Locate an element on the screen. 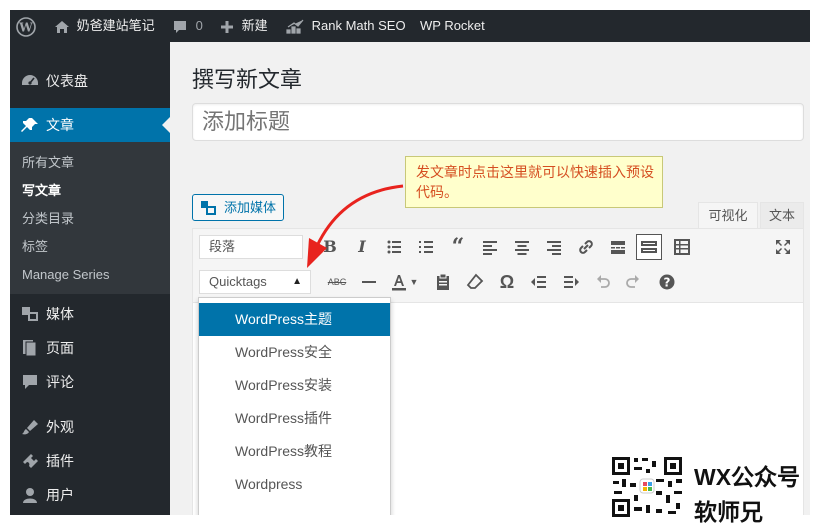  annotation-tooltip: 发文章时点击这里就可以快速插入预设代码。 is located at coordinates (534, 182).